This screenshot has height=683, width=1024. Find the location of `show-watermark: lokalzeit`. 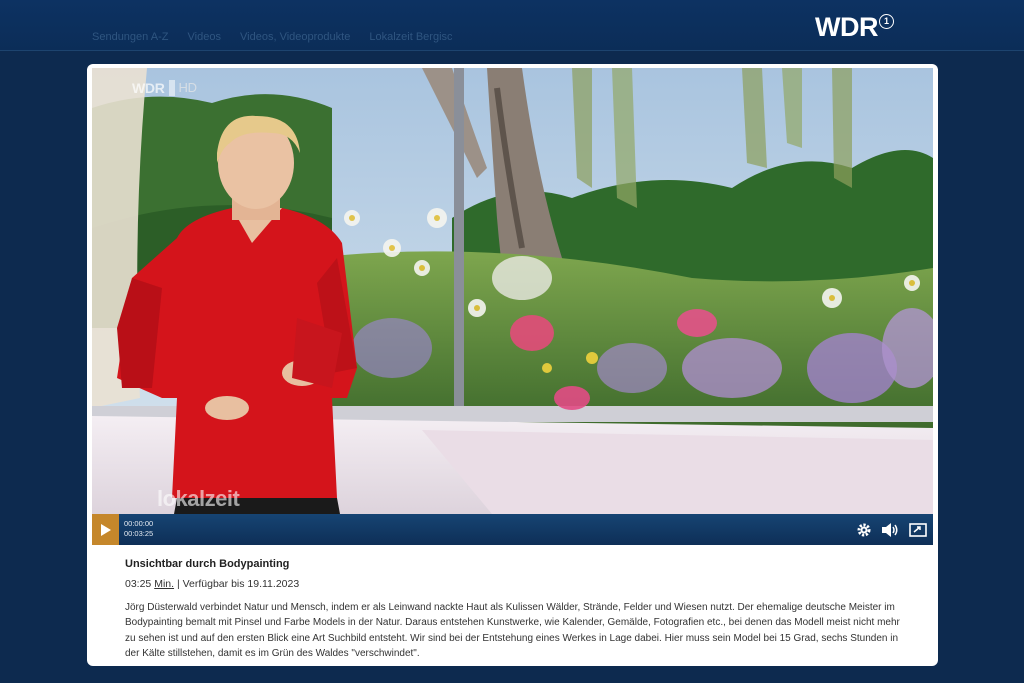

show-watermark: lokalzeit is located at coordinates (198, 498).